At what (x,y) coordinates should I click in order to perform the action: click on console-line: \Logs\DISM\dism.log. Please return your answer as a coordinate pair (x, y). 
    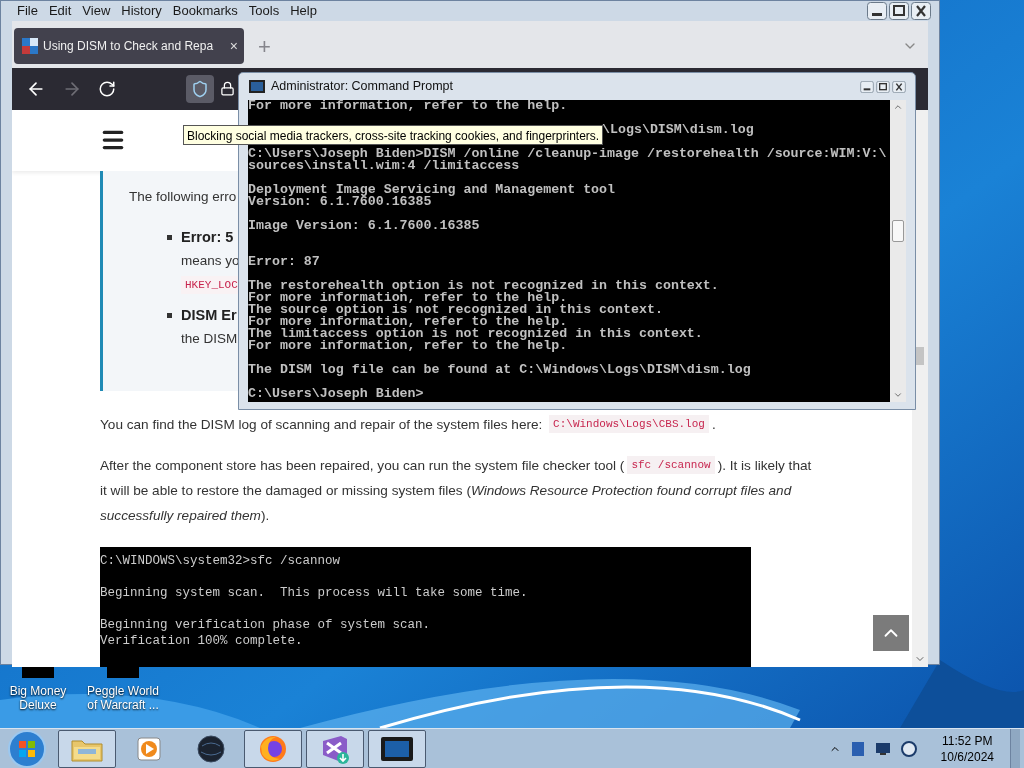
    Looking at the image, I should click on (678, 130).